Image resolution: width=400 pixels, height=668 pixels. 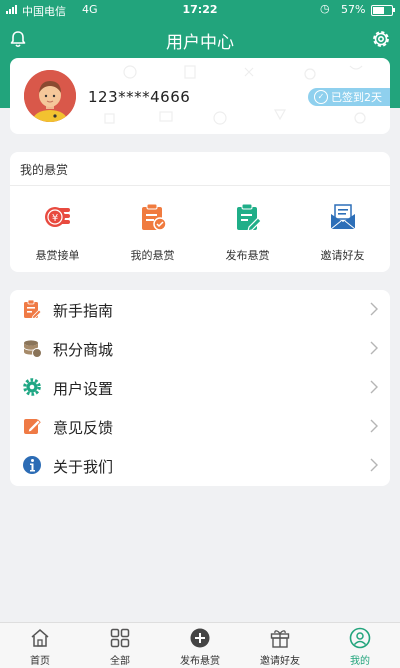 I want to click on gift-icon, so click(x=280, y=639).